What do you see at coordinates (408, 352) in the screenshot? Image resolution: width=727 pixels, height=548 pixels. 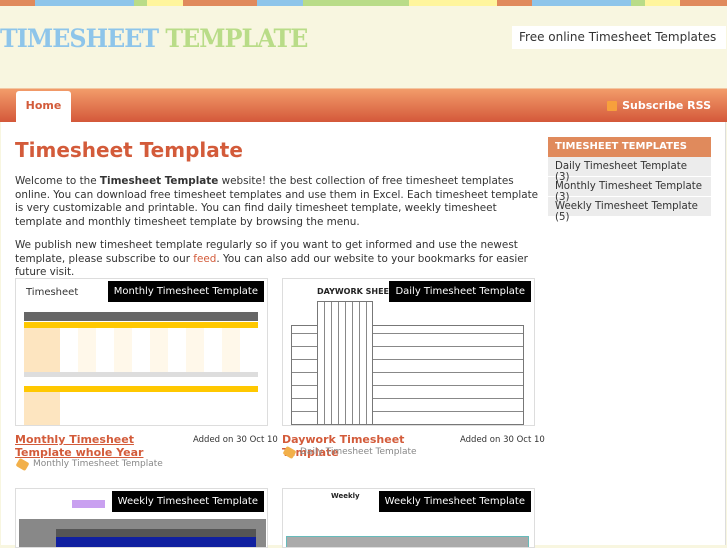 I see `post-thumbnail: DAYWORK SHEET Daily Timesheet Template` at bounding box center [408, 352].